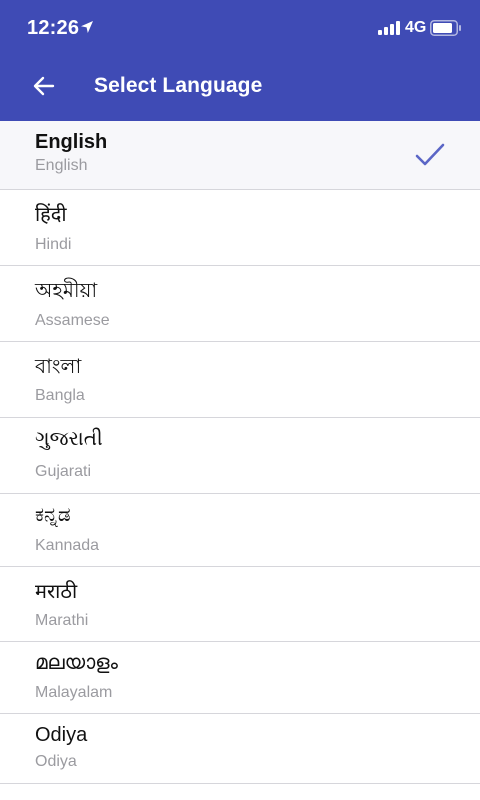 Image resolution: width=480 pixels, height=800 pixels. Describe the element at coordinates (69, 439) in the screenshot. I see `language-native-name: ગુજરાતી` at that location.